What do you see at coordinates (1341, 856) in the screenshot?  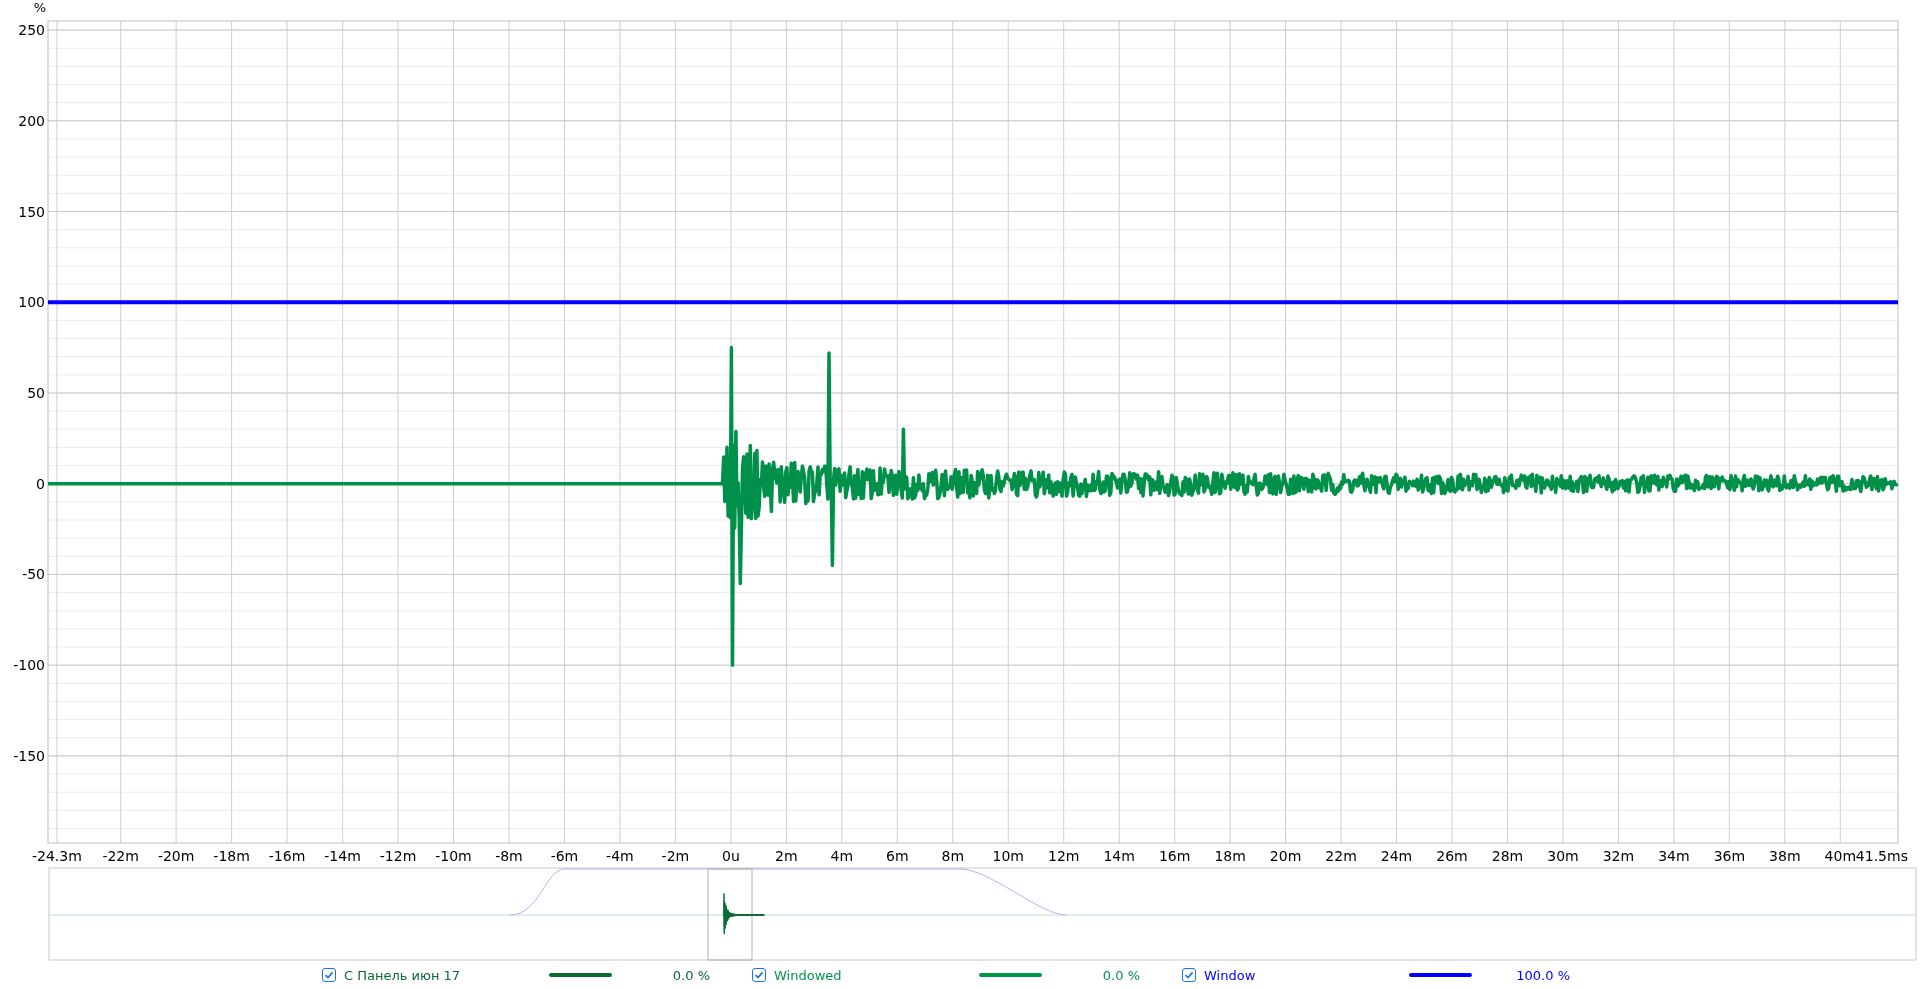 I see `x-tick-label: 22m` at bounding box center [1341, 856].